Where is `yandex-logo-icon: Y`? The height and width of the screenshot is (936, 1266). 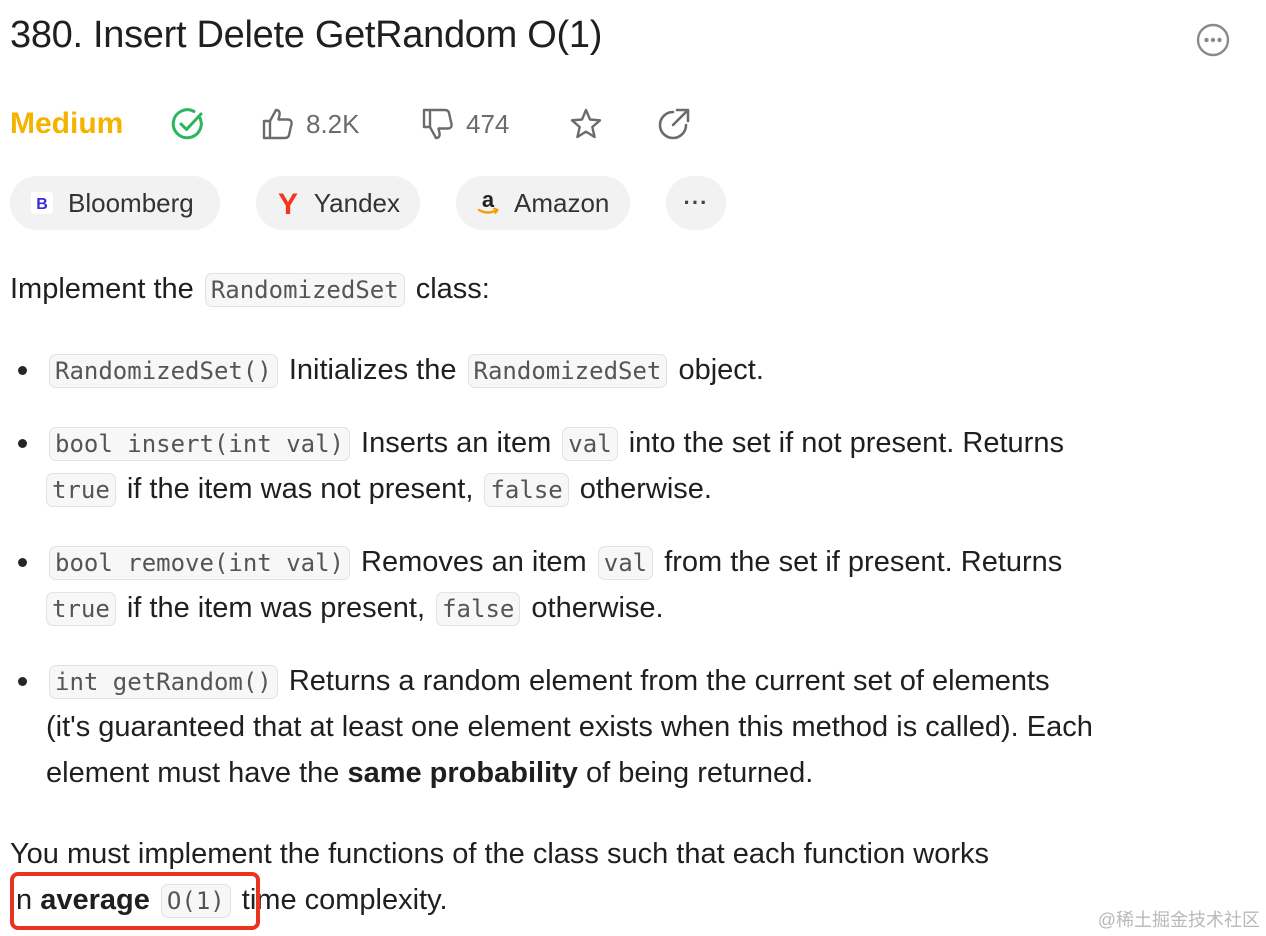
yandex-logo-icon: Y is located at coordinates (288, 203).